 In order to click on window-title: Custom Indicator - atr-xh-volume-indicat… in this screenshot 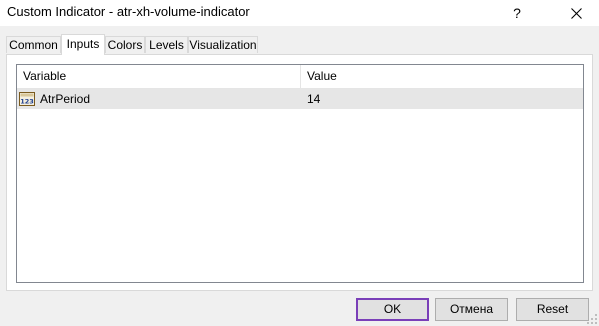, I will do `click(128, 11)`.